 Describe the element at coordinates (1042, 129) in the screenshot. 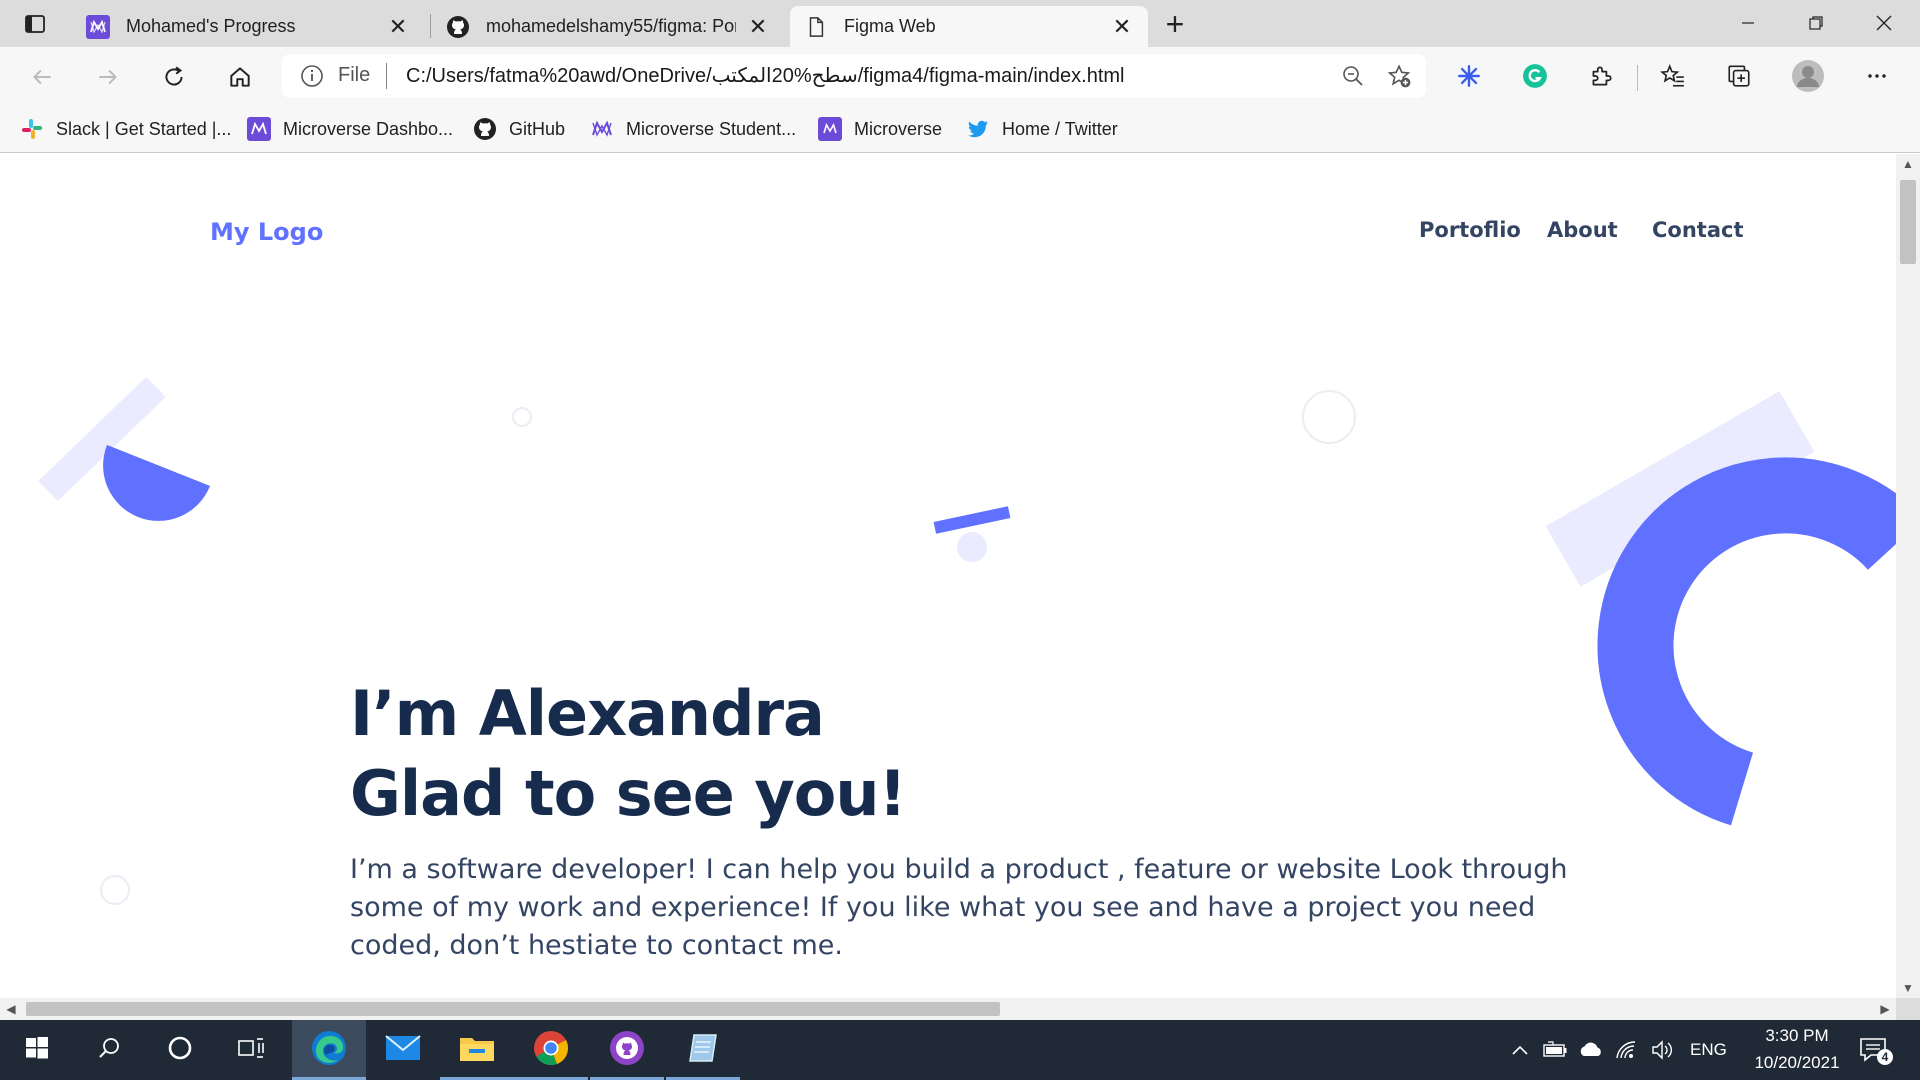

I see `bookmark-twitter: Home / Twitter` at that location.